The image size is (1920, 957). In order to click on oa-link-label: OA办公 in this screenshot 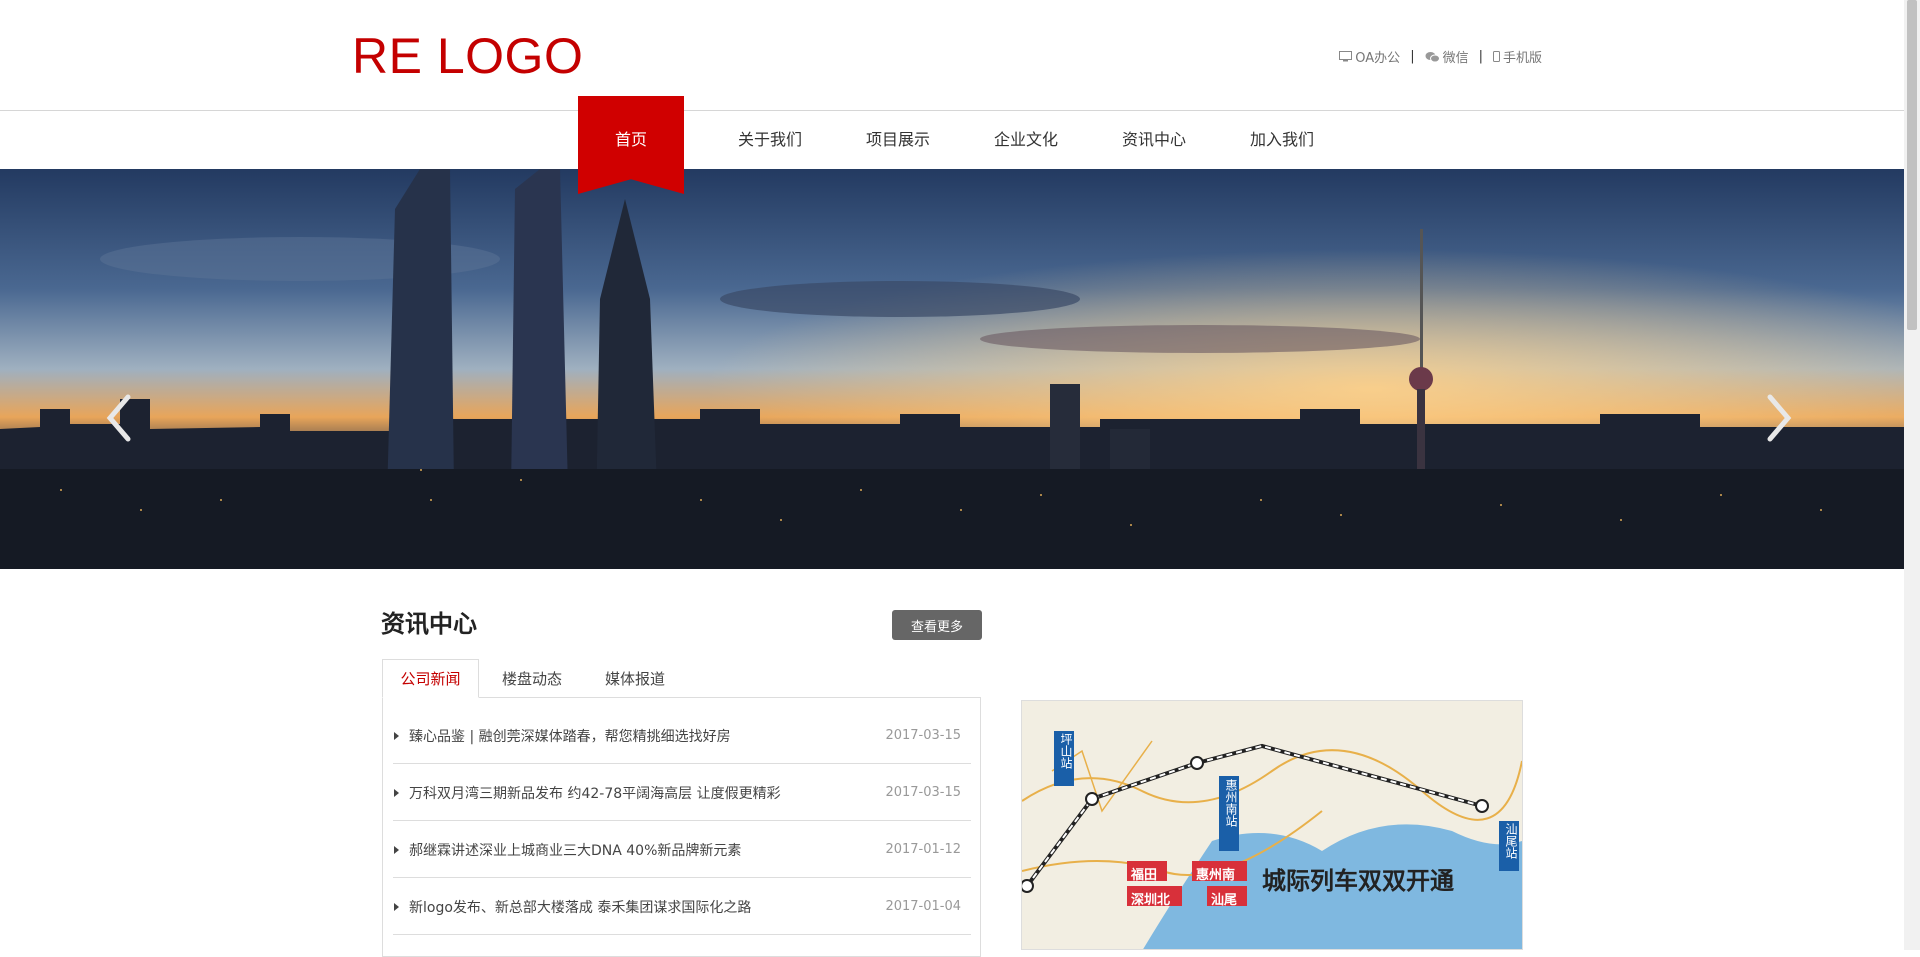, I will do `click(1378, 58)`.